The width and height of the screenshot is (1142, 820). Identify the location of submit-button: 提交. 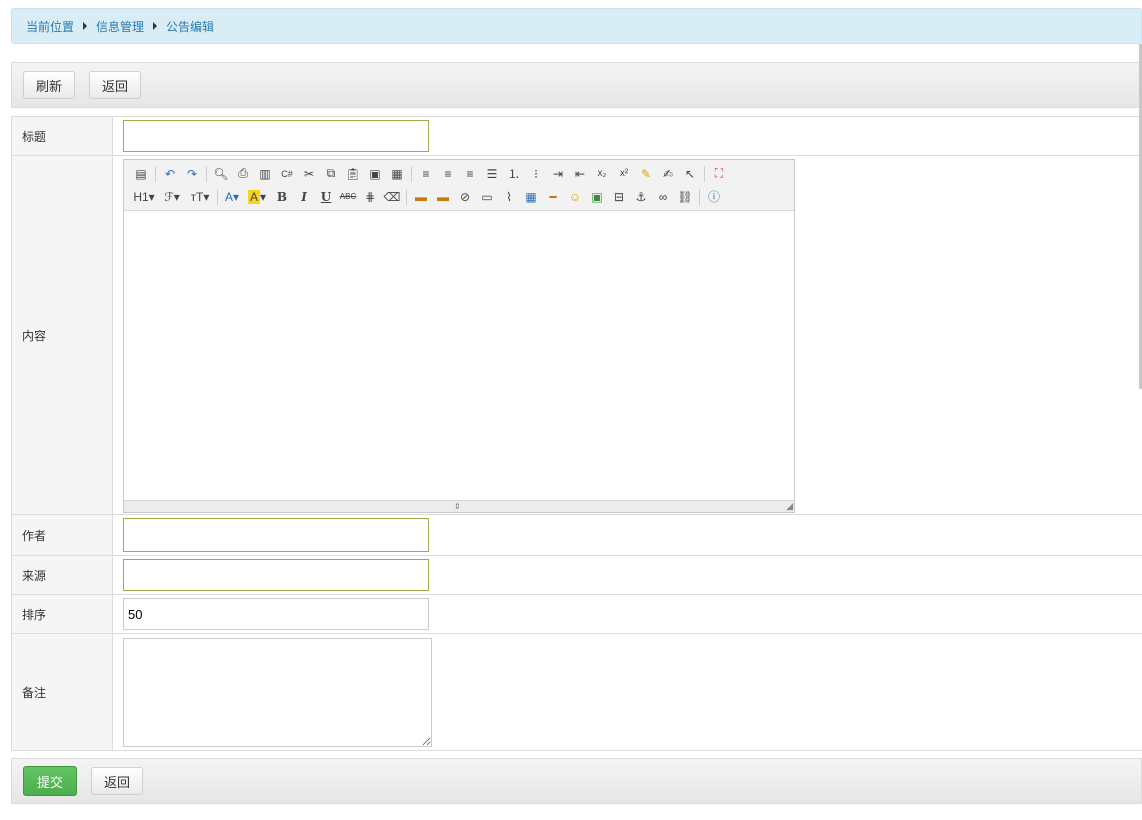
(50, 781).